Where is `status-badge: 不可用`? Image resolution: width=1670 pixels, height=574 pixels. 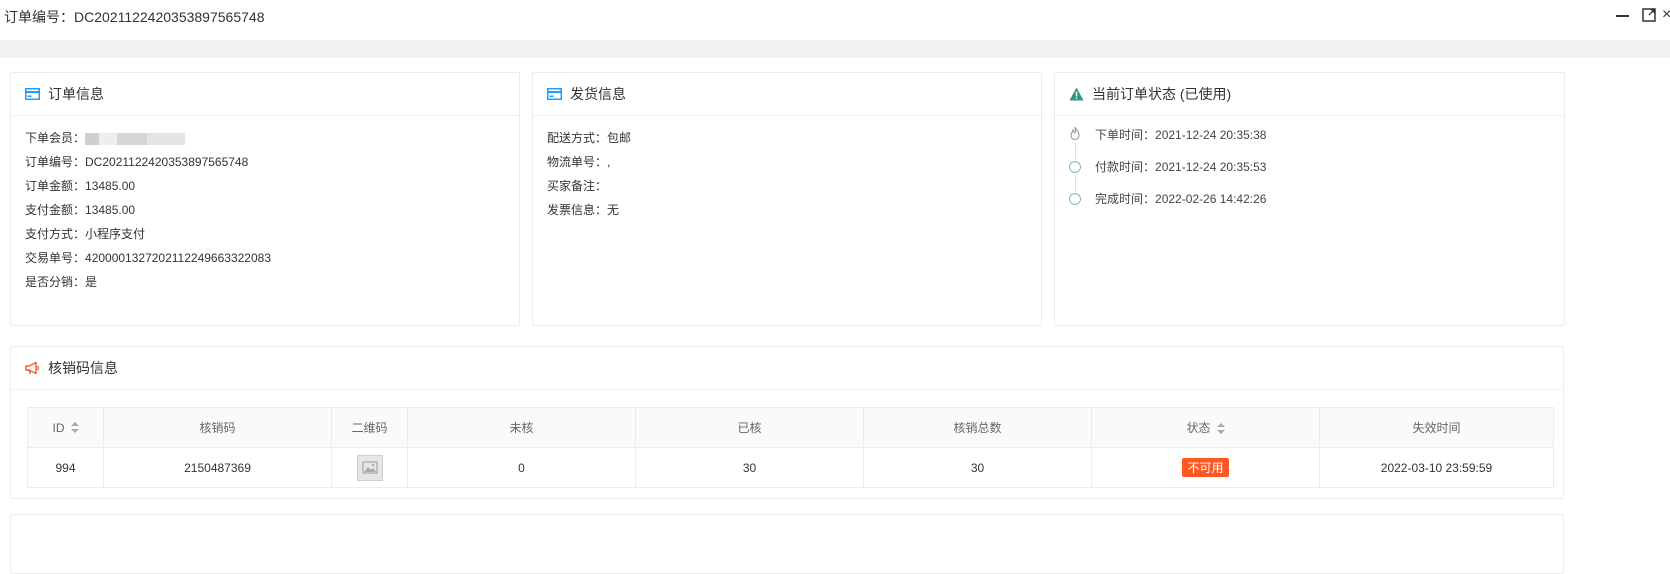
status-badge: 不可用 is located at coordinates (1205, 467).